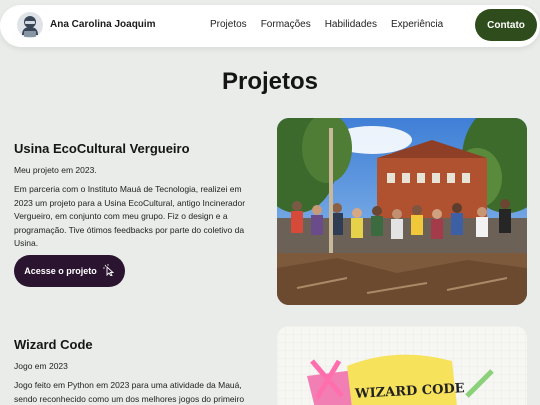 This screenshot has width=540, height=405. I want to click on site-owner-name: Ana Carolina Joaquim, so click(103, 24).